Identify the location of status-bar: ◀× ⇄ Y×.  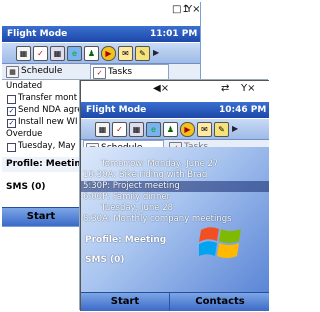
(175, 88).